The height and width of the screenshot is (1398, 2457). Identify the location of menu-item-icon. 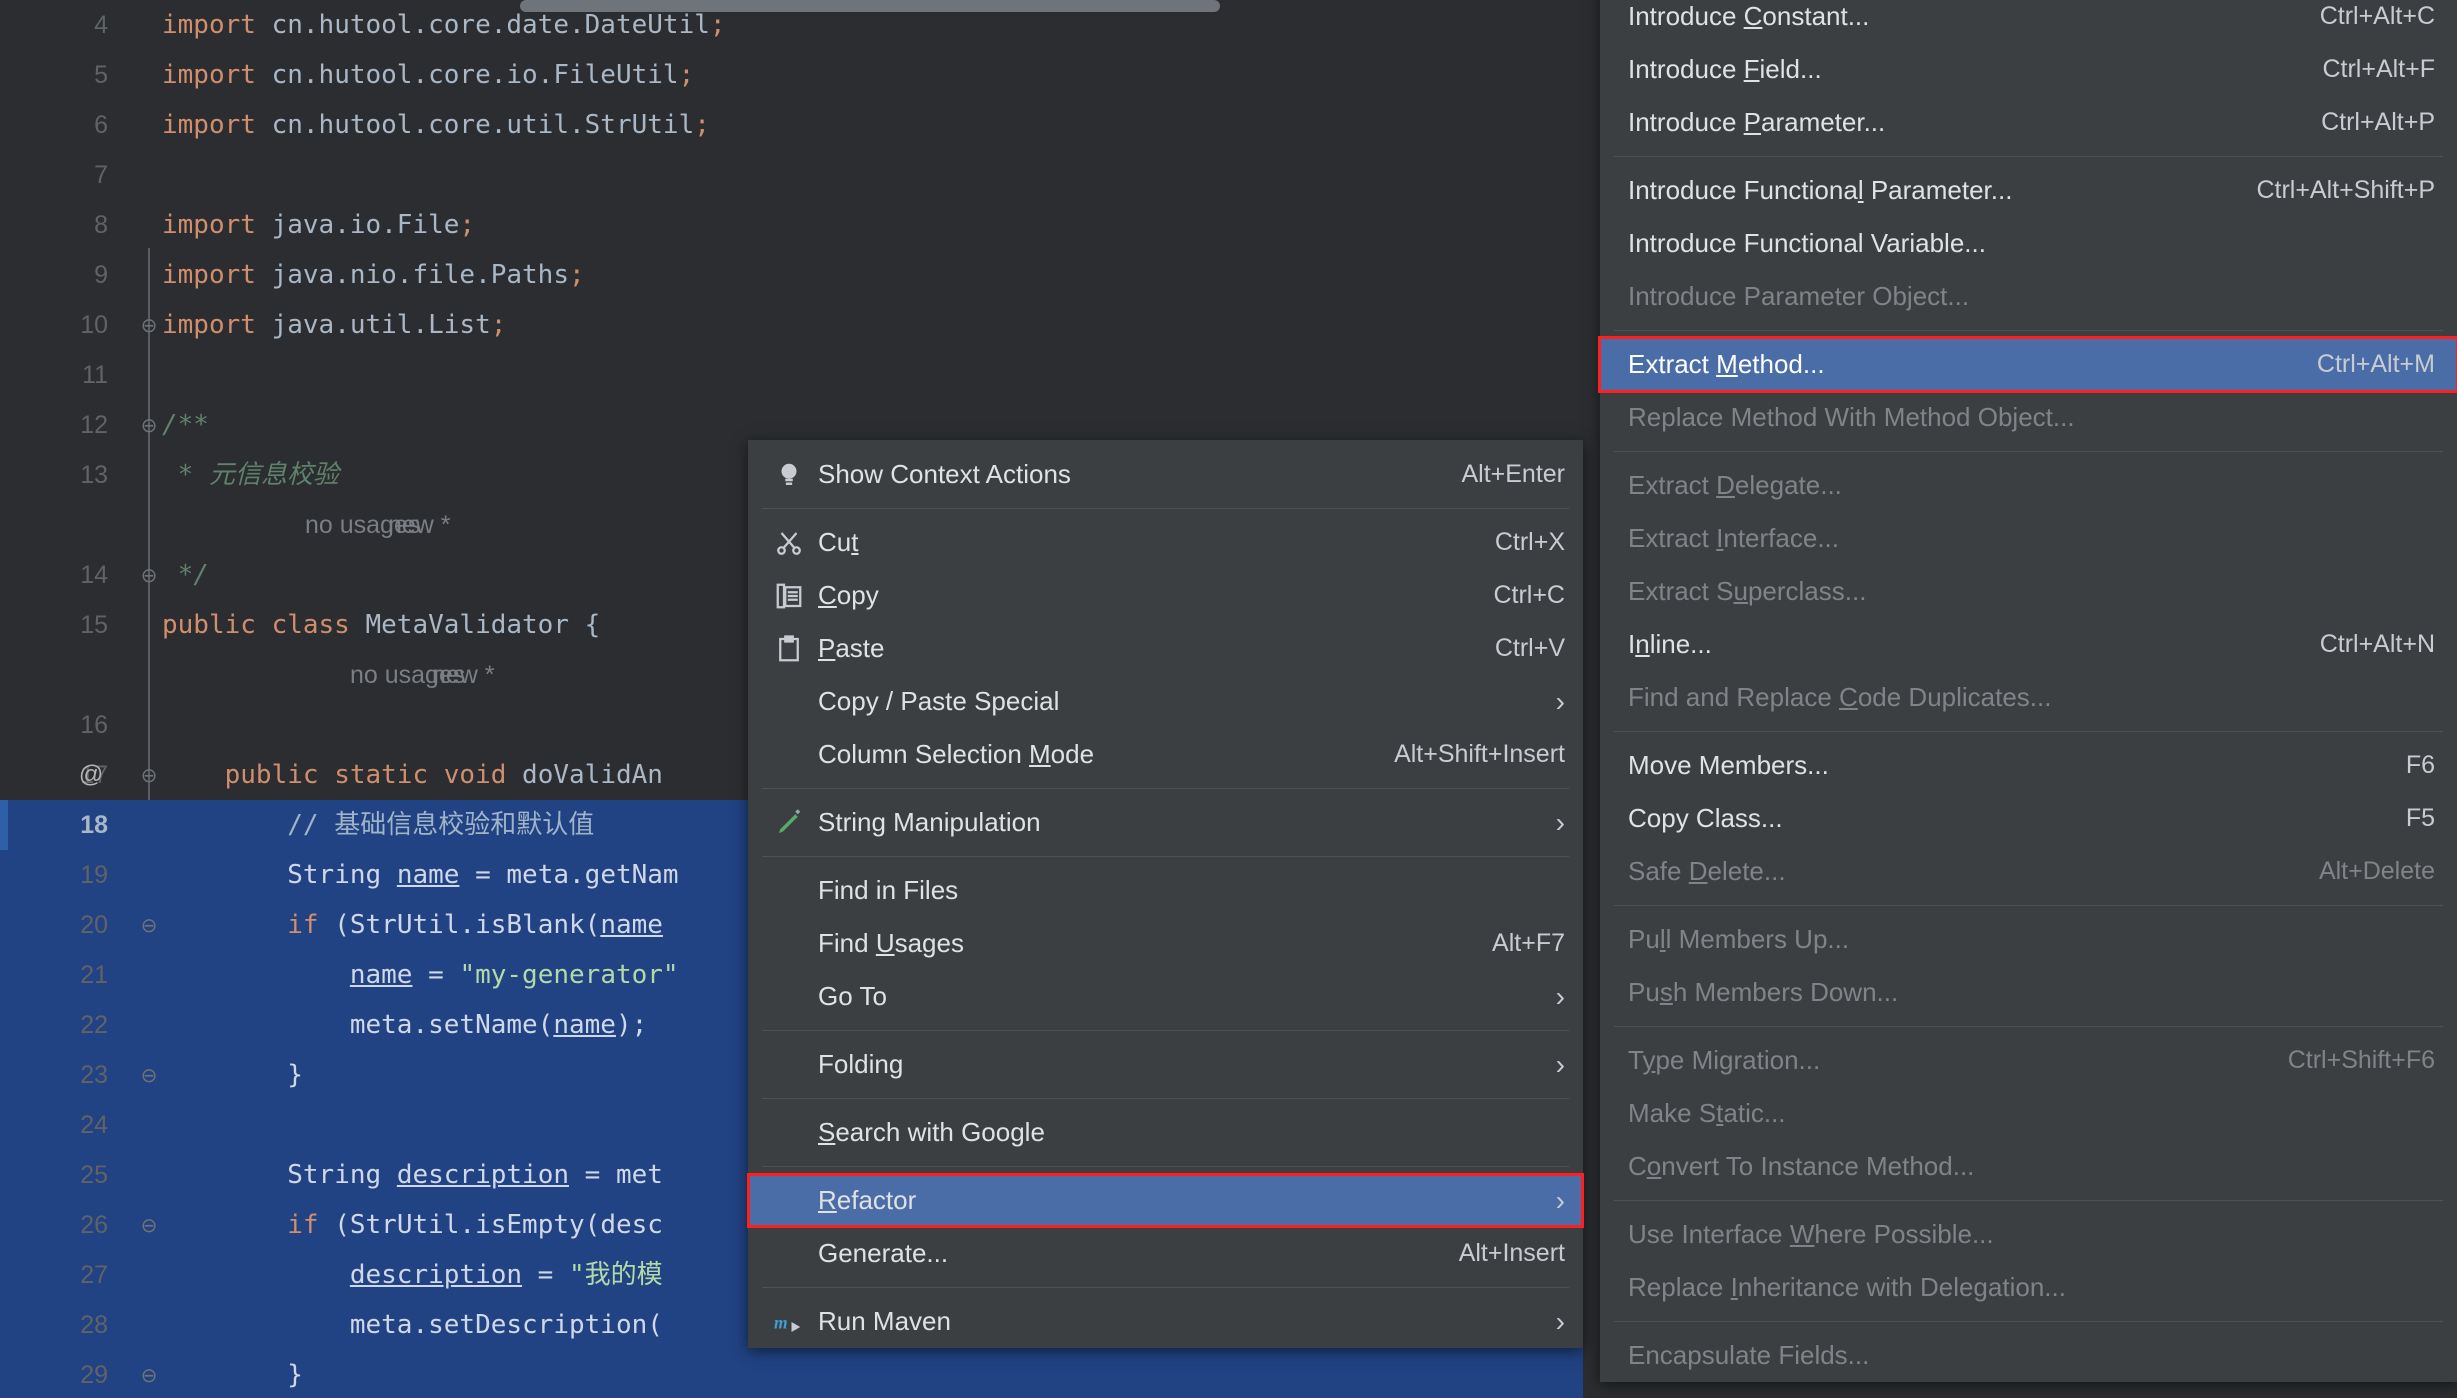
(789, 543).